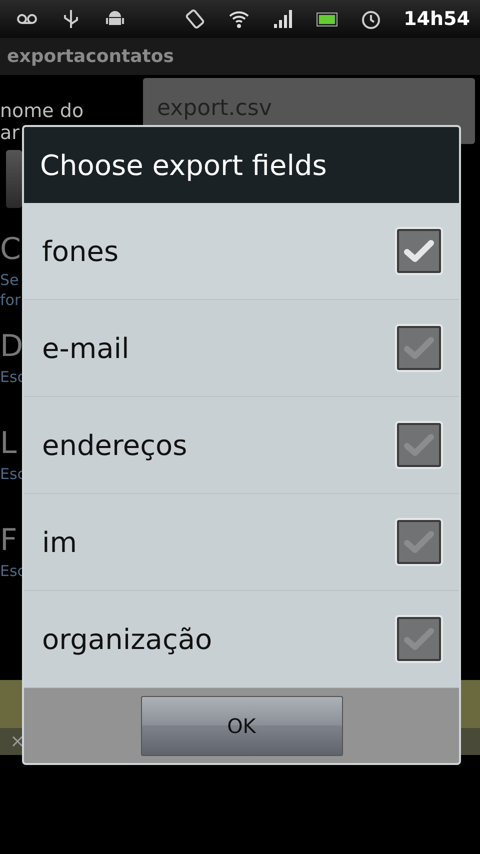 Image resolution: width=480 pixels, height=854 pixels. I want to click on field-option: endereços, so click(241, 445).